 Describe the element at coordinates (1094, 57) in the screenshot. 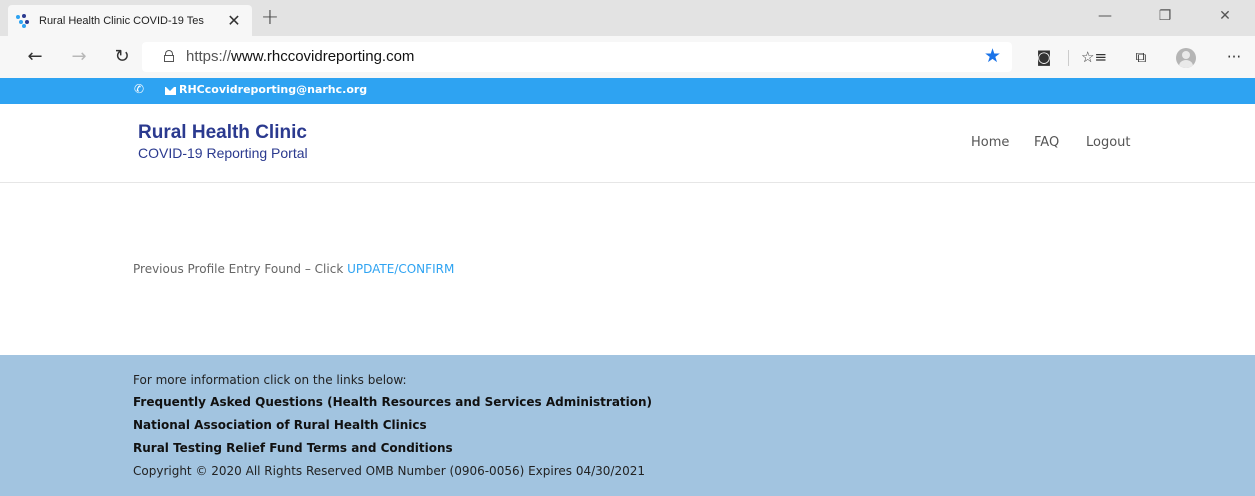

I see `favorites-list-icon: ☆≡` at that location.